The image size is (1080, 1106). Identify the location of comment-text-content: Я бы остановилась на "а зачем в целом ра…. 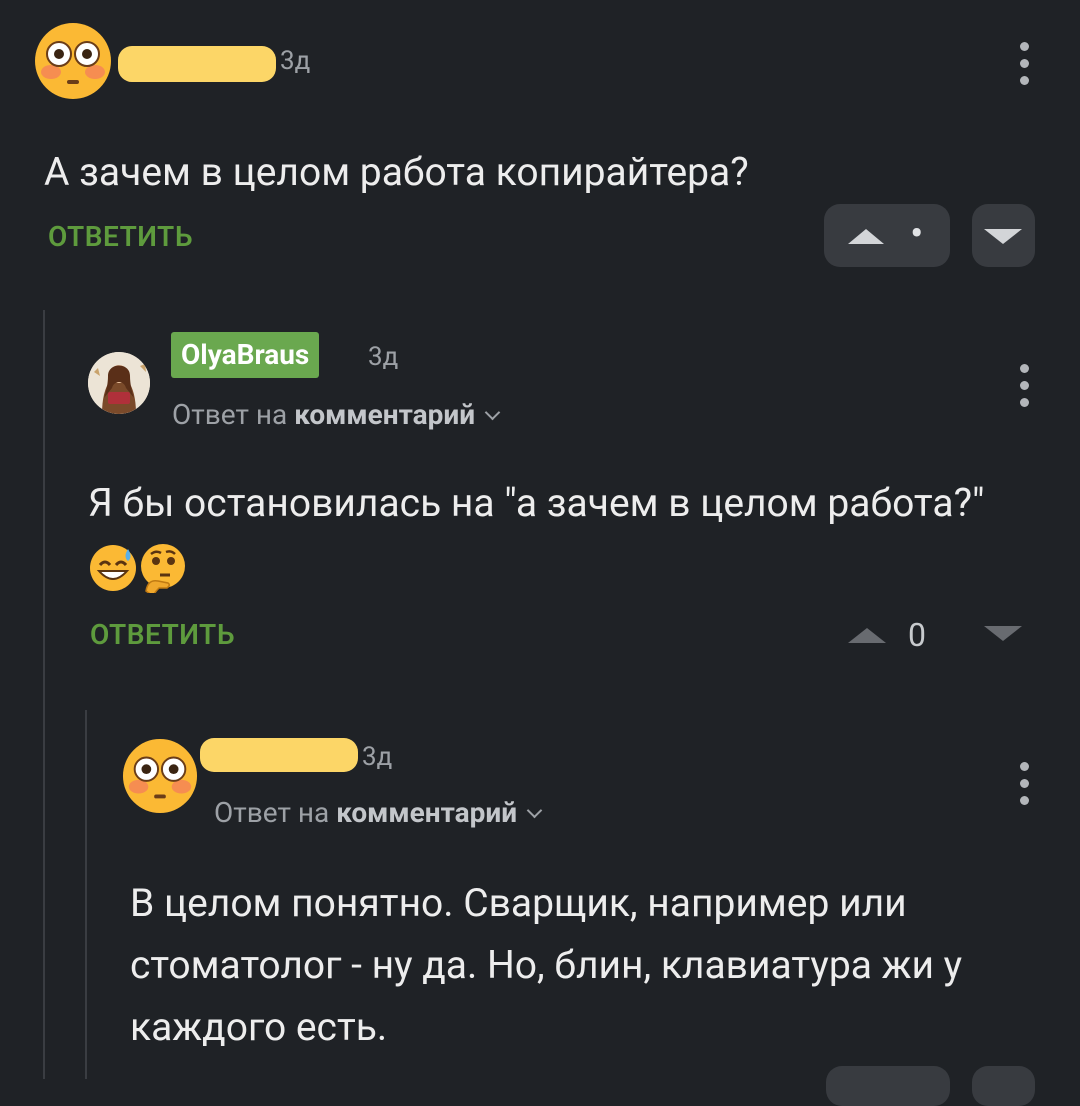
(536, 503).